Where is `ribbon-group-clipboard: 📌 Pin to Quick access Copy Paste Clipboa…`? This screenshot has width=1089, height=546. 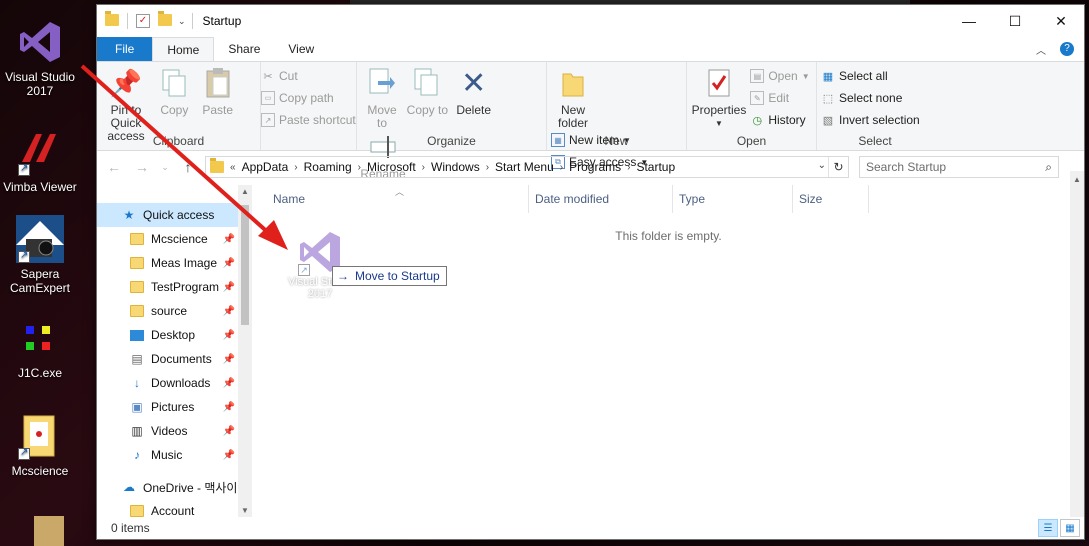
ribbon-group-clipboard: 📌 Pin to Quick access Copy Paste Clipboa… is located at coordinates (179, 106).